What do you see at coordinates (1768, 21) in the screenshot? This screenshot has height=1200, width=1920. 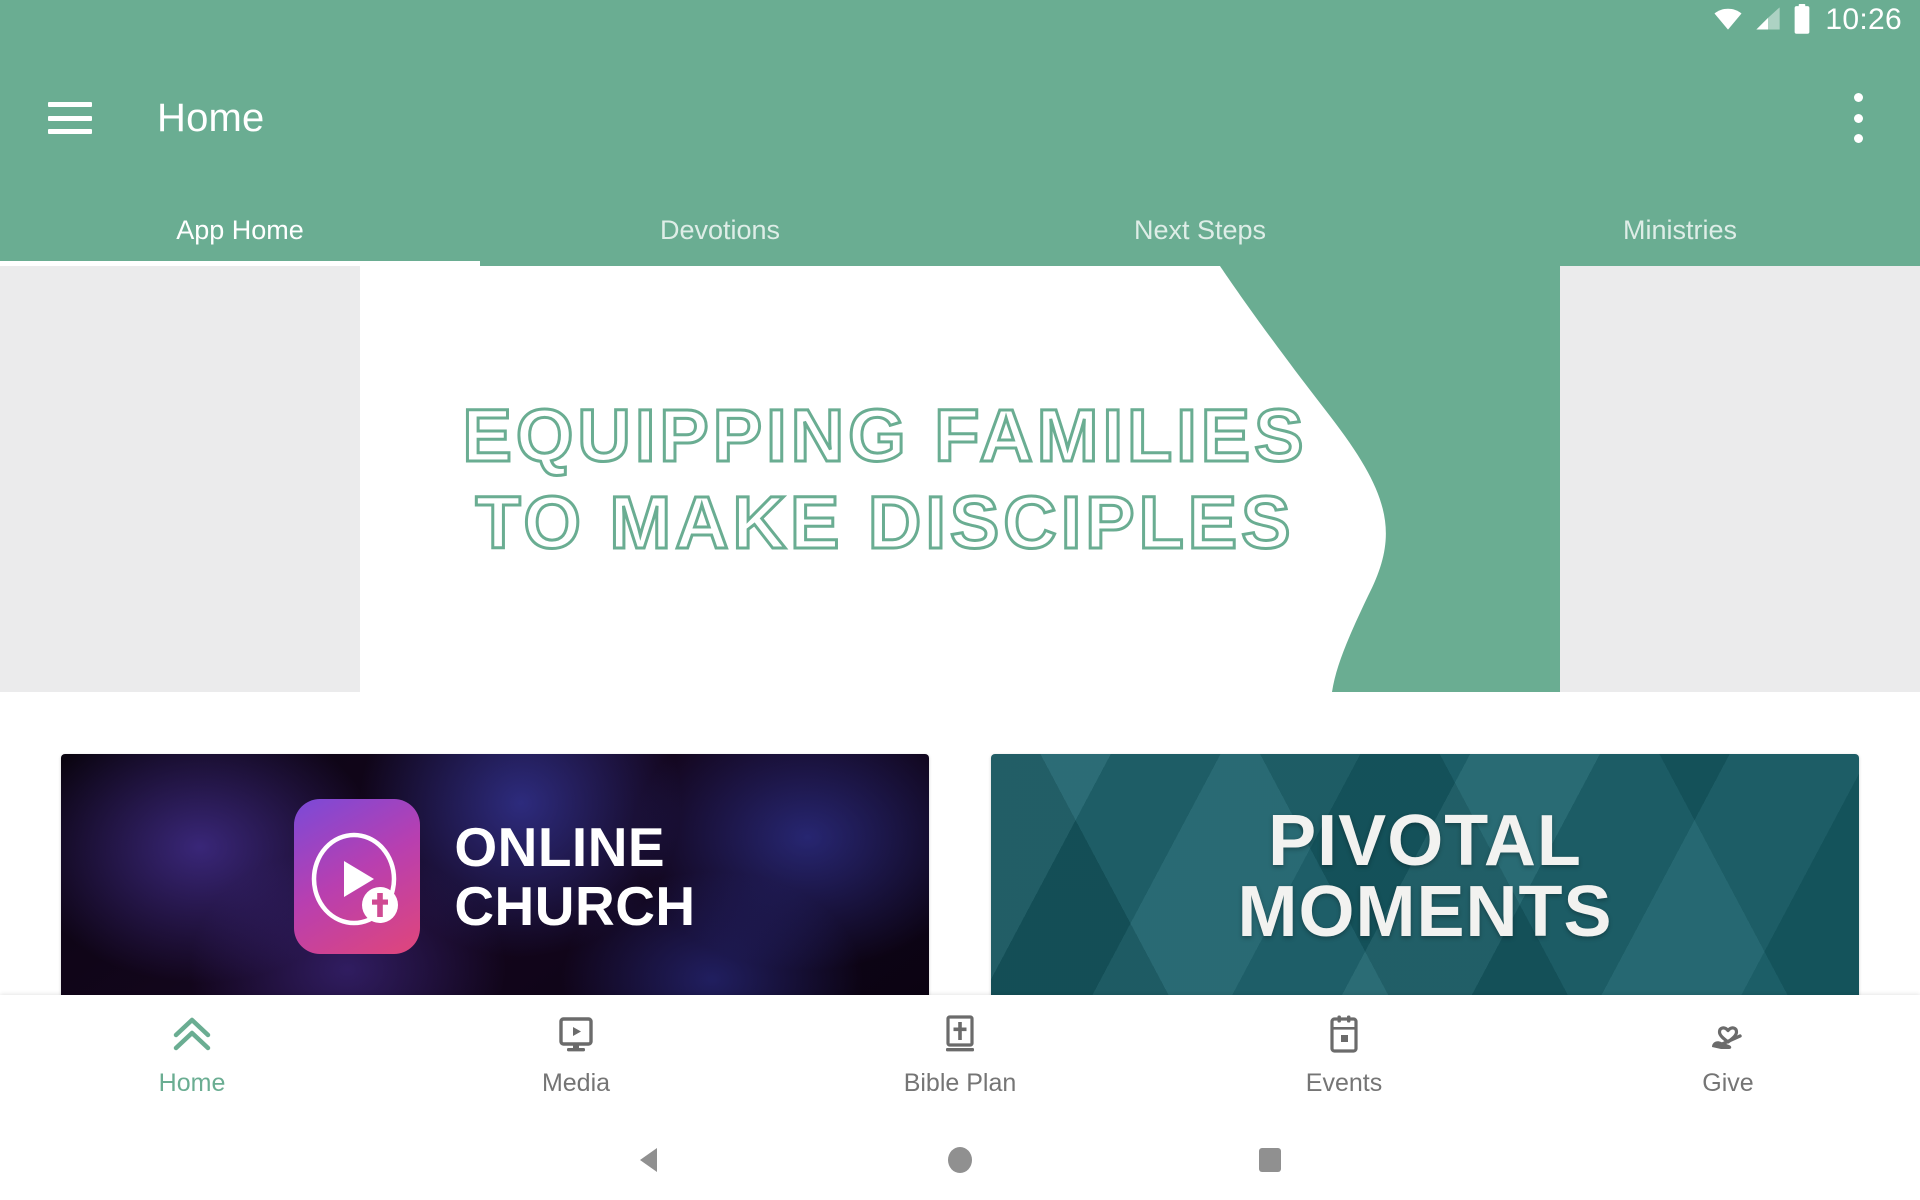 I see `cell-signal-icon` at bounding box center [1768, 21].